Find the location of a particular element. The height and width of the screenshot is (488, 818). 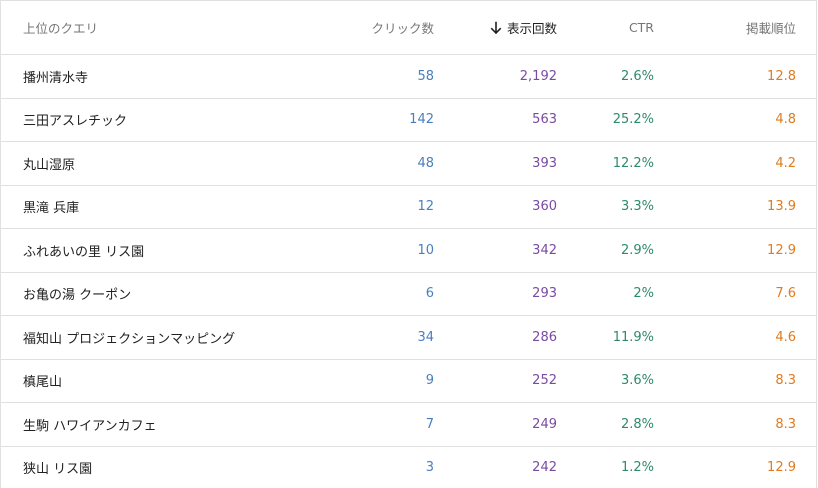

cell-ctr: 3.3% is located at coordinates (627, 207).